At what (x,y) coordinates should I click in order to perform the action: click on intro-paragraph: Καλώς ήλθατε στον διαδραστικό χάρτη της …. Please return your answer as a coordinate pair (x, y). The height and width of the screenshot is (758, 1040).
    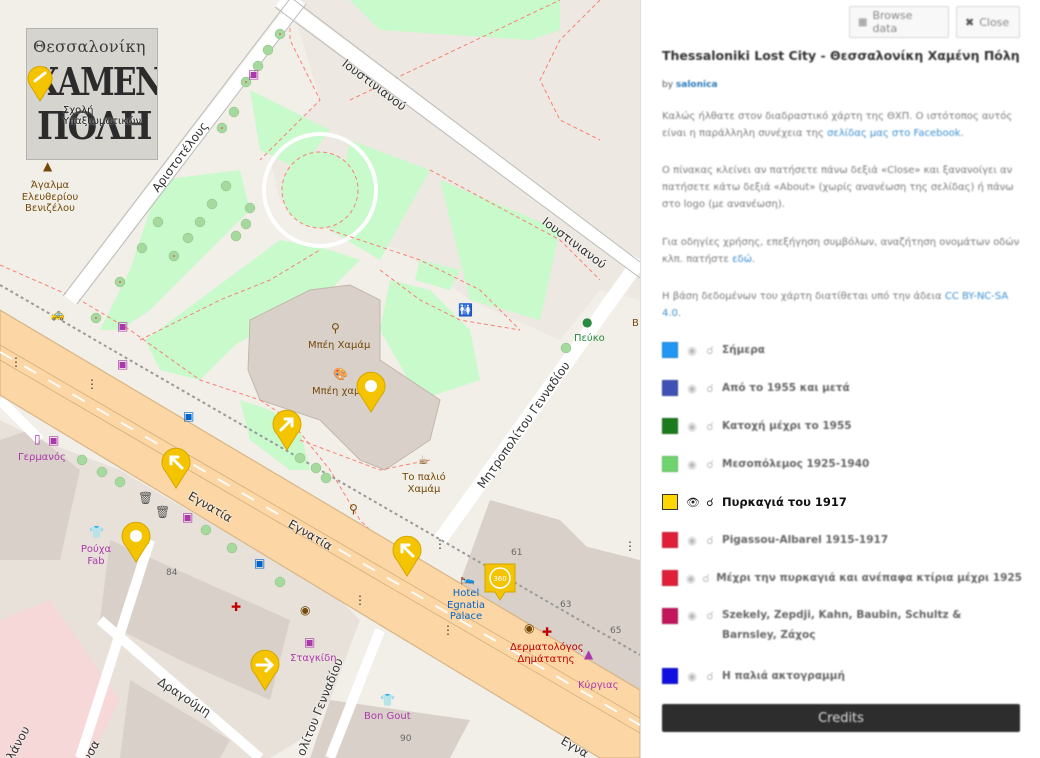
    Looking at the image, I should click on (842, 125).